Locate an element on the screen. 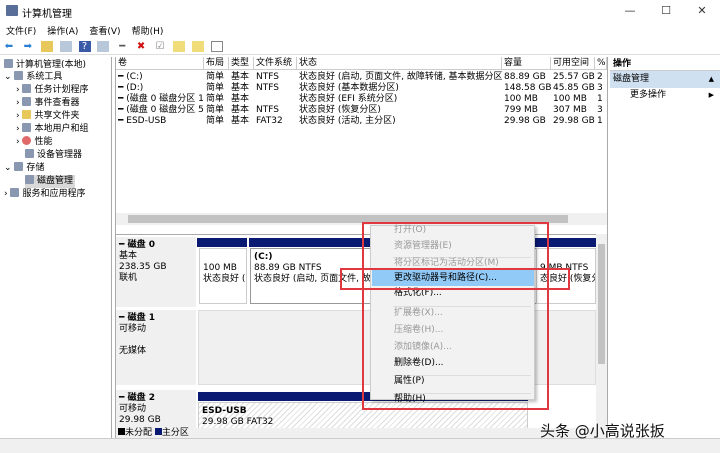 This screenshot has width=720, height=453. legend-swatch-unallocated is located at coordinates (121, 431).